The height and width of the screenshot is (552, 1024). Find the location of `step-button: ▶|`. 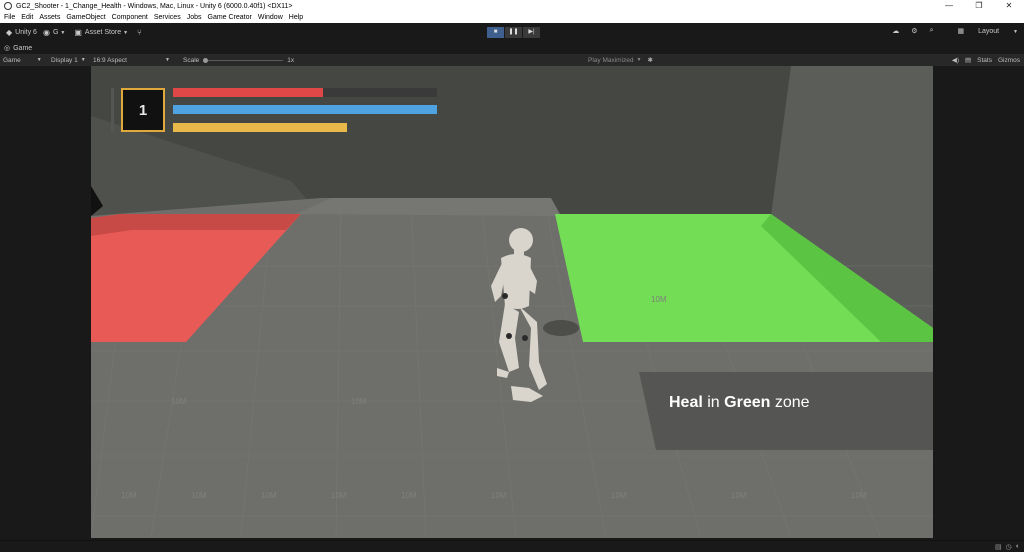

step-button: ▶| is located at coordinates (531, 32).